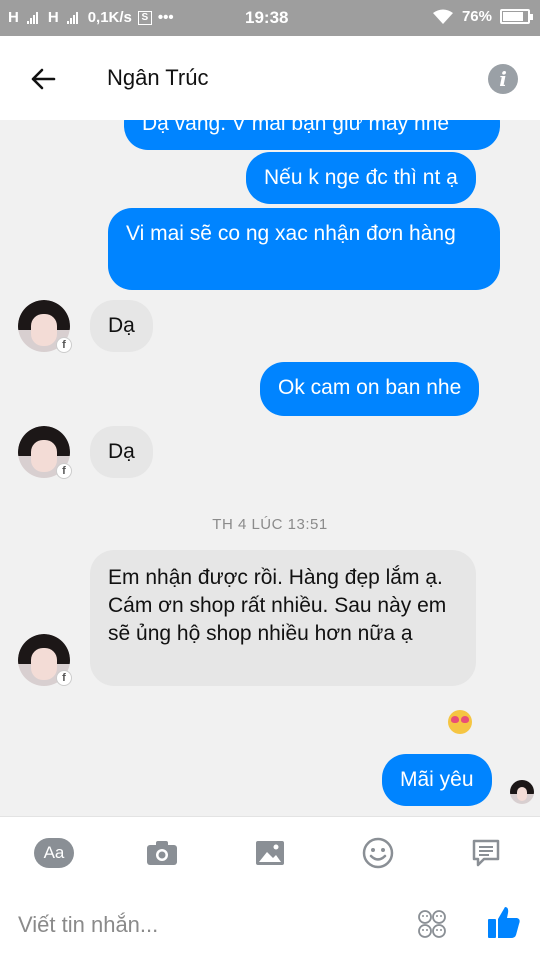 Image resolution: width=540 pixels, height=960 pixels. Describe the element at coordinates (476, 16) in the screenshot. I see `battery-percent: 76%` at that location.